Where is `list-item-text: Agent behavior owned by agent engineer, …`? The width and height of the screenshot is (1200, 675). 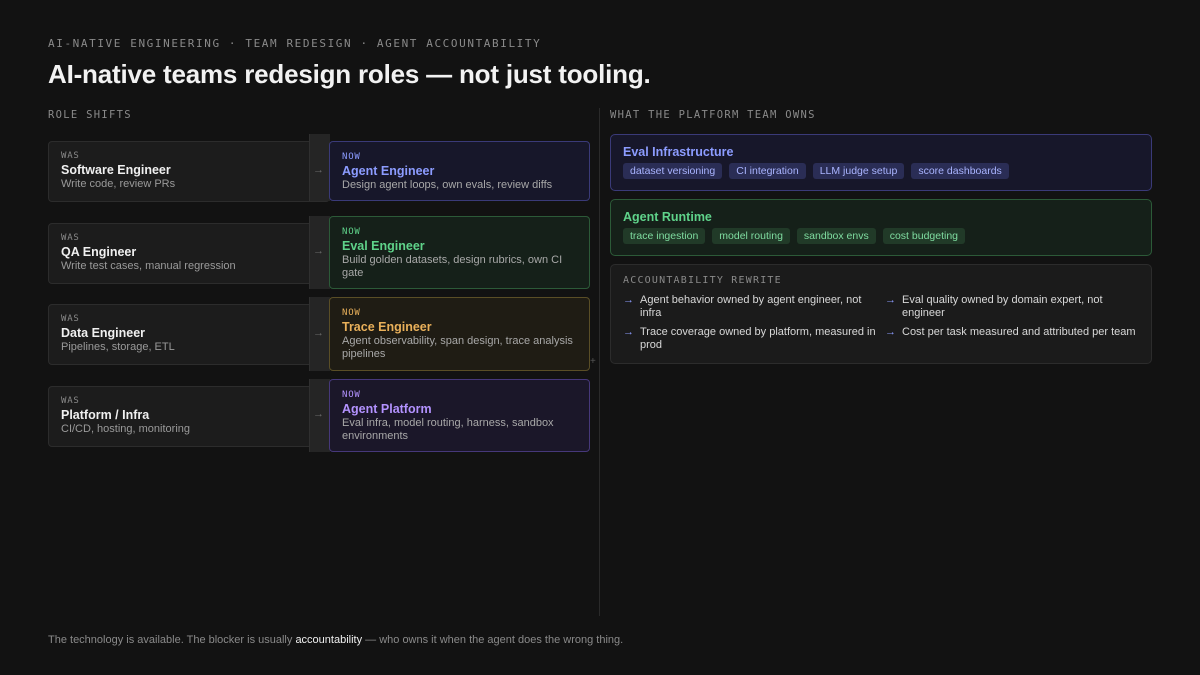 list-item-text: Agent behavior owned by agent engineer, … is located at coordinates (751, 306).